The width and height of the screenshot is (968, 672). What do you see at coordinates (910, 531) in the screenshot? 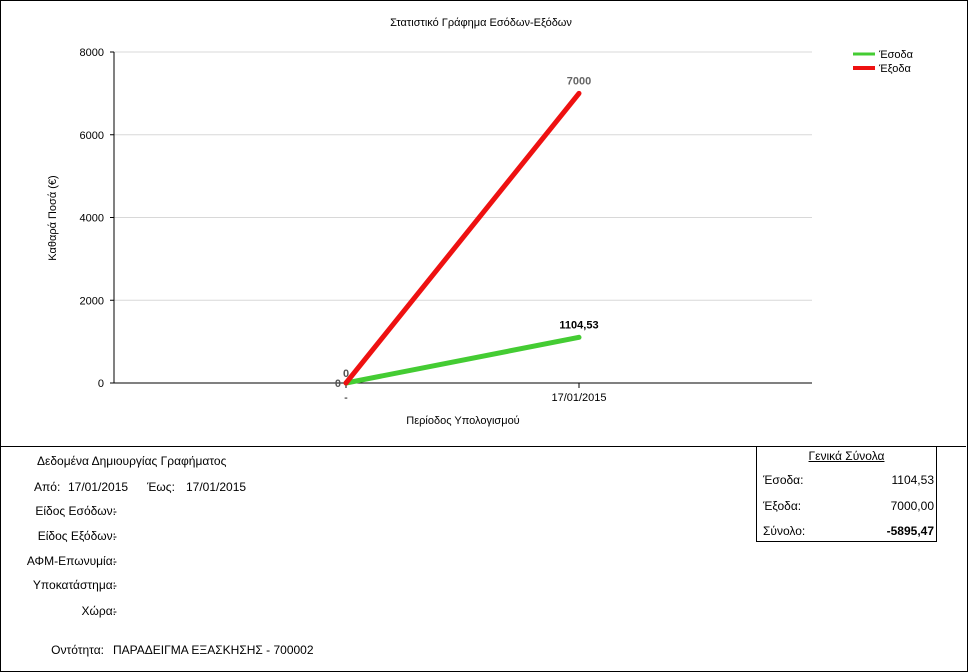
I see `totals-sum-value: -5895,47` at bounding box center [910, 531].